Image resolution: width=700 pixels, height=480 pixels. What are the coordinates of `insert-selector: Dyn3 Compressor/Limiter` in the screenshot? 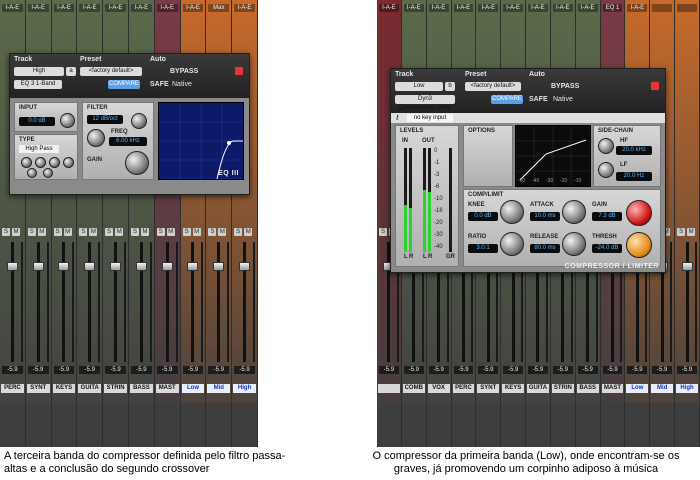 It's located at (425, 103).